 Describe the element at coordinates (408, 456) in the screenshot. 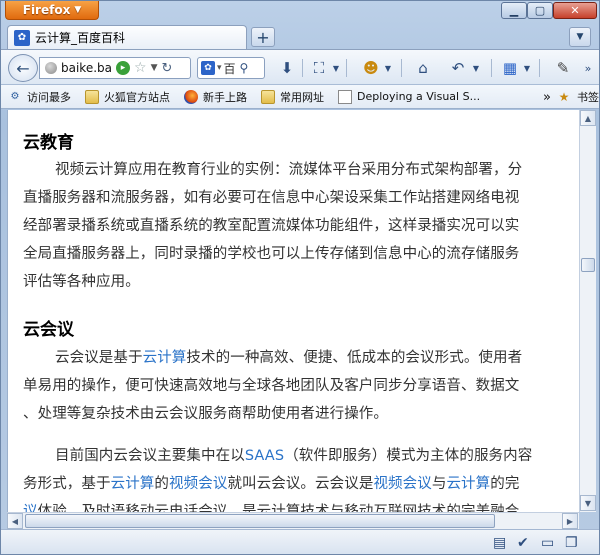

I see `text-run: （软件即服务）模式为主体的服务内容` at that location.